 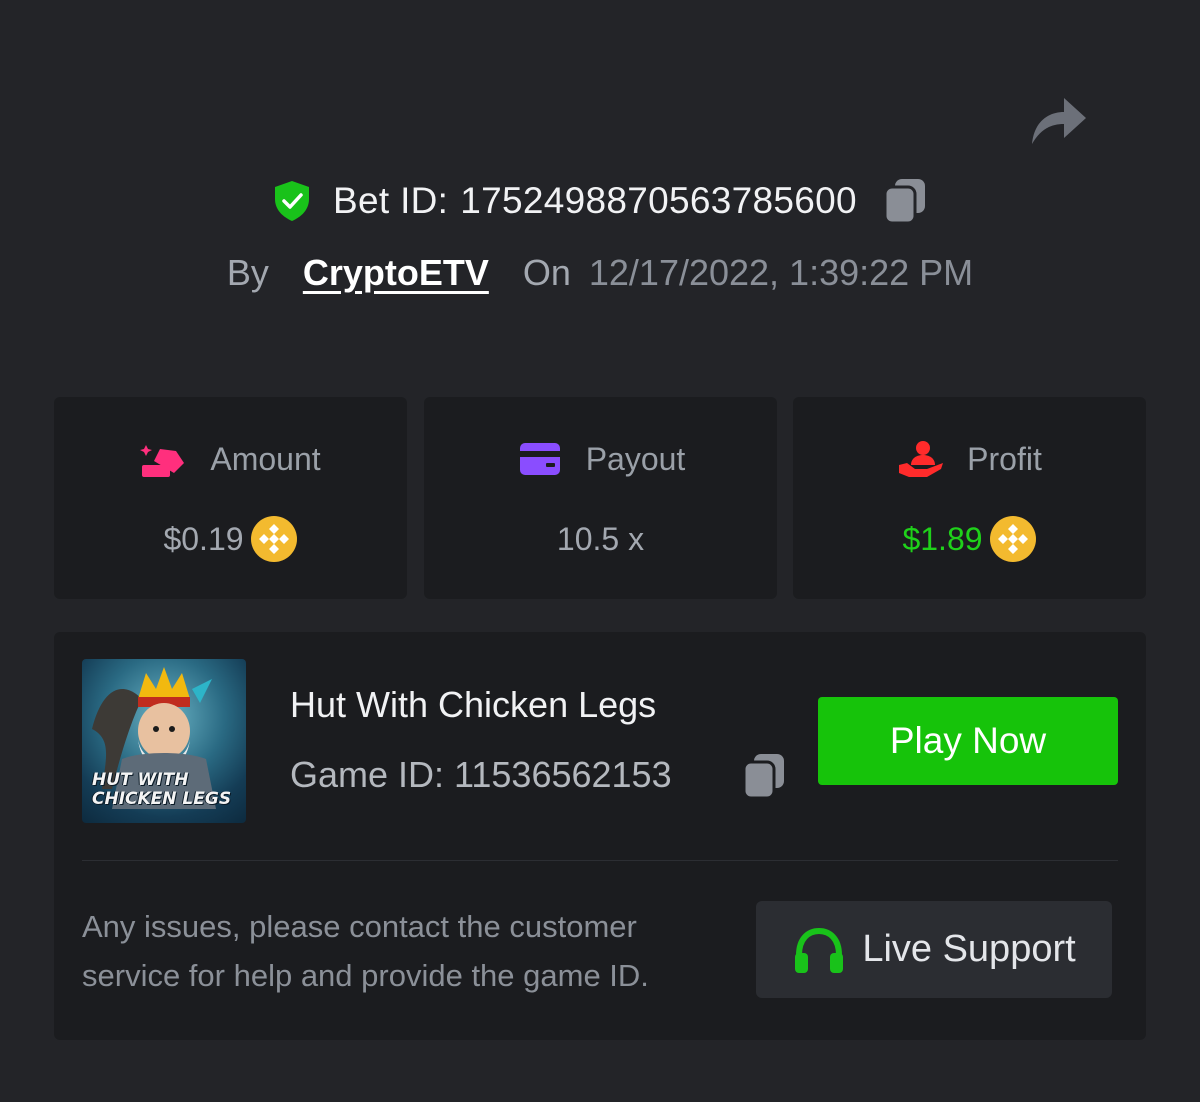 I want to click on username-link: CryptoETV, so click(x=396, y=273).